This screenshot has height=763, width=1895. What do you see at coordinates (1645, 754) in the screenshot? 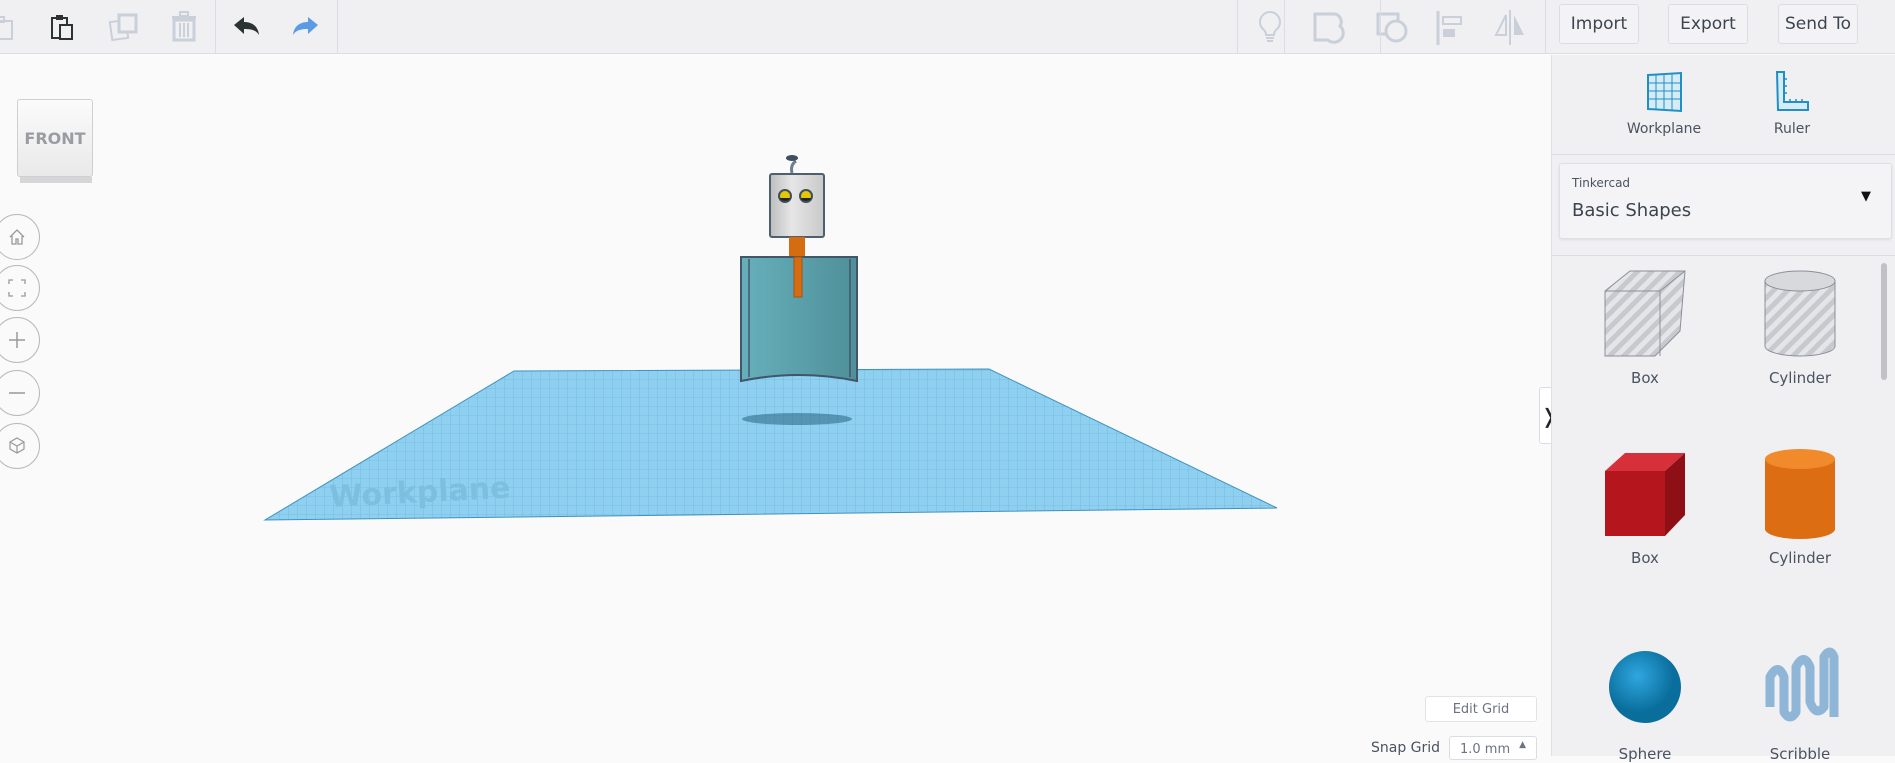
I see `shape-label: Sphere` at bounding box center [1645, 754].